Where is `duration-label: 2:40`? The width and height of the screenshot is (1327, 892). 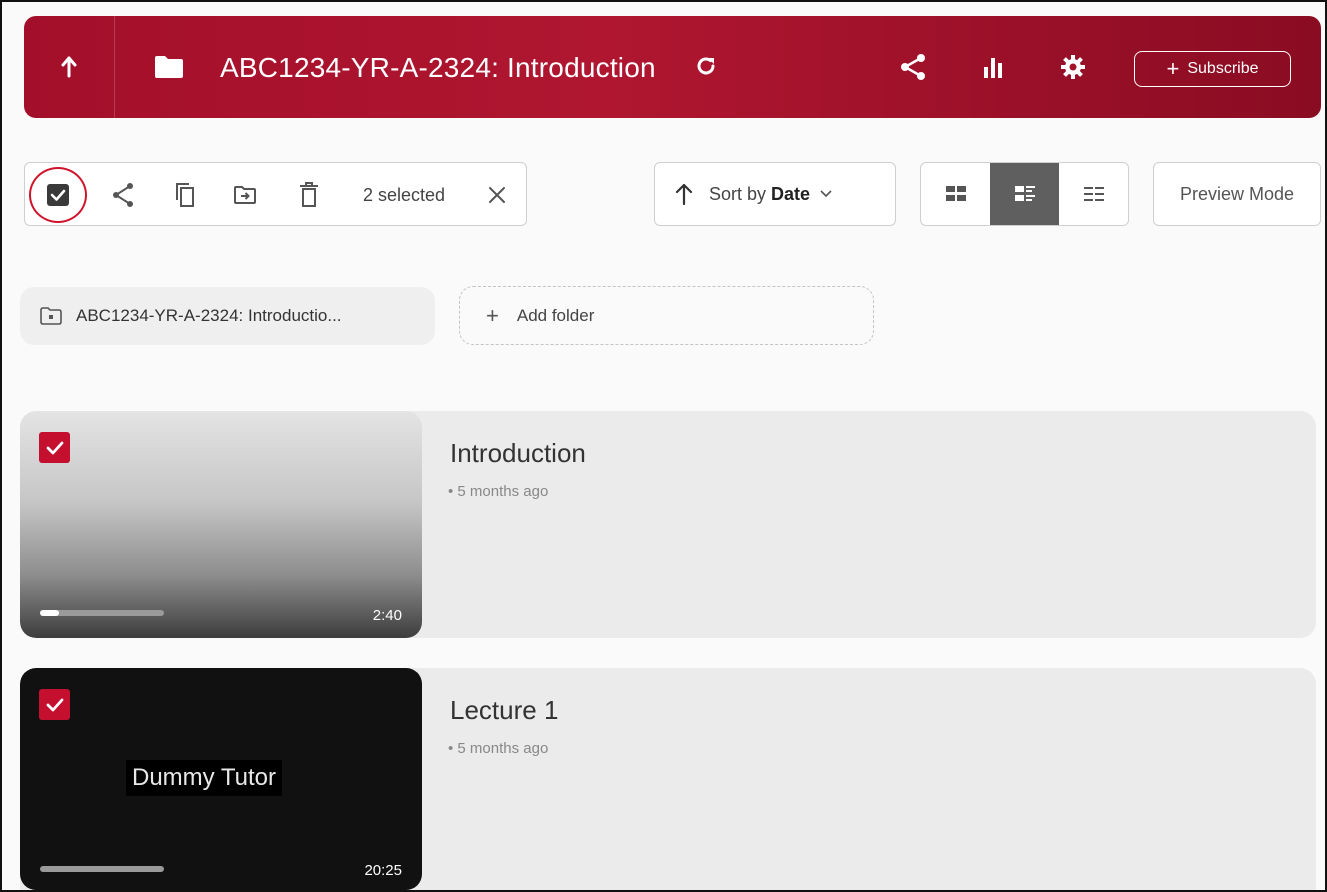
duration-label: 2:40 is located at coordinates (387, 615).